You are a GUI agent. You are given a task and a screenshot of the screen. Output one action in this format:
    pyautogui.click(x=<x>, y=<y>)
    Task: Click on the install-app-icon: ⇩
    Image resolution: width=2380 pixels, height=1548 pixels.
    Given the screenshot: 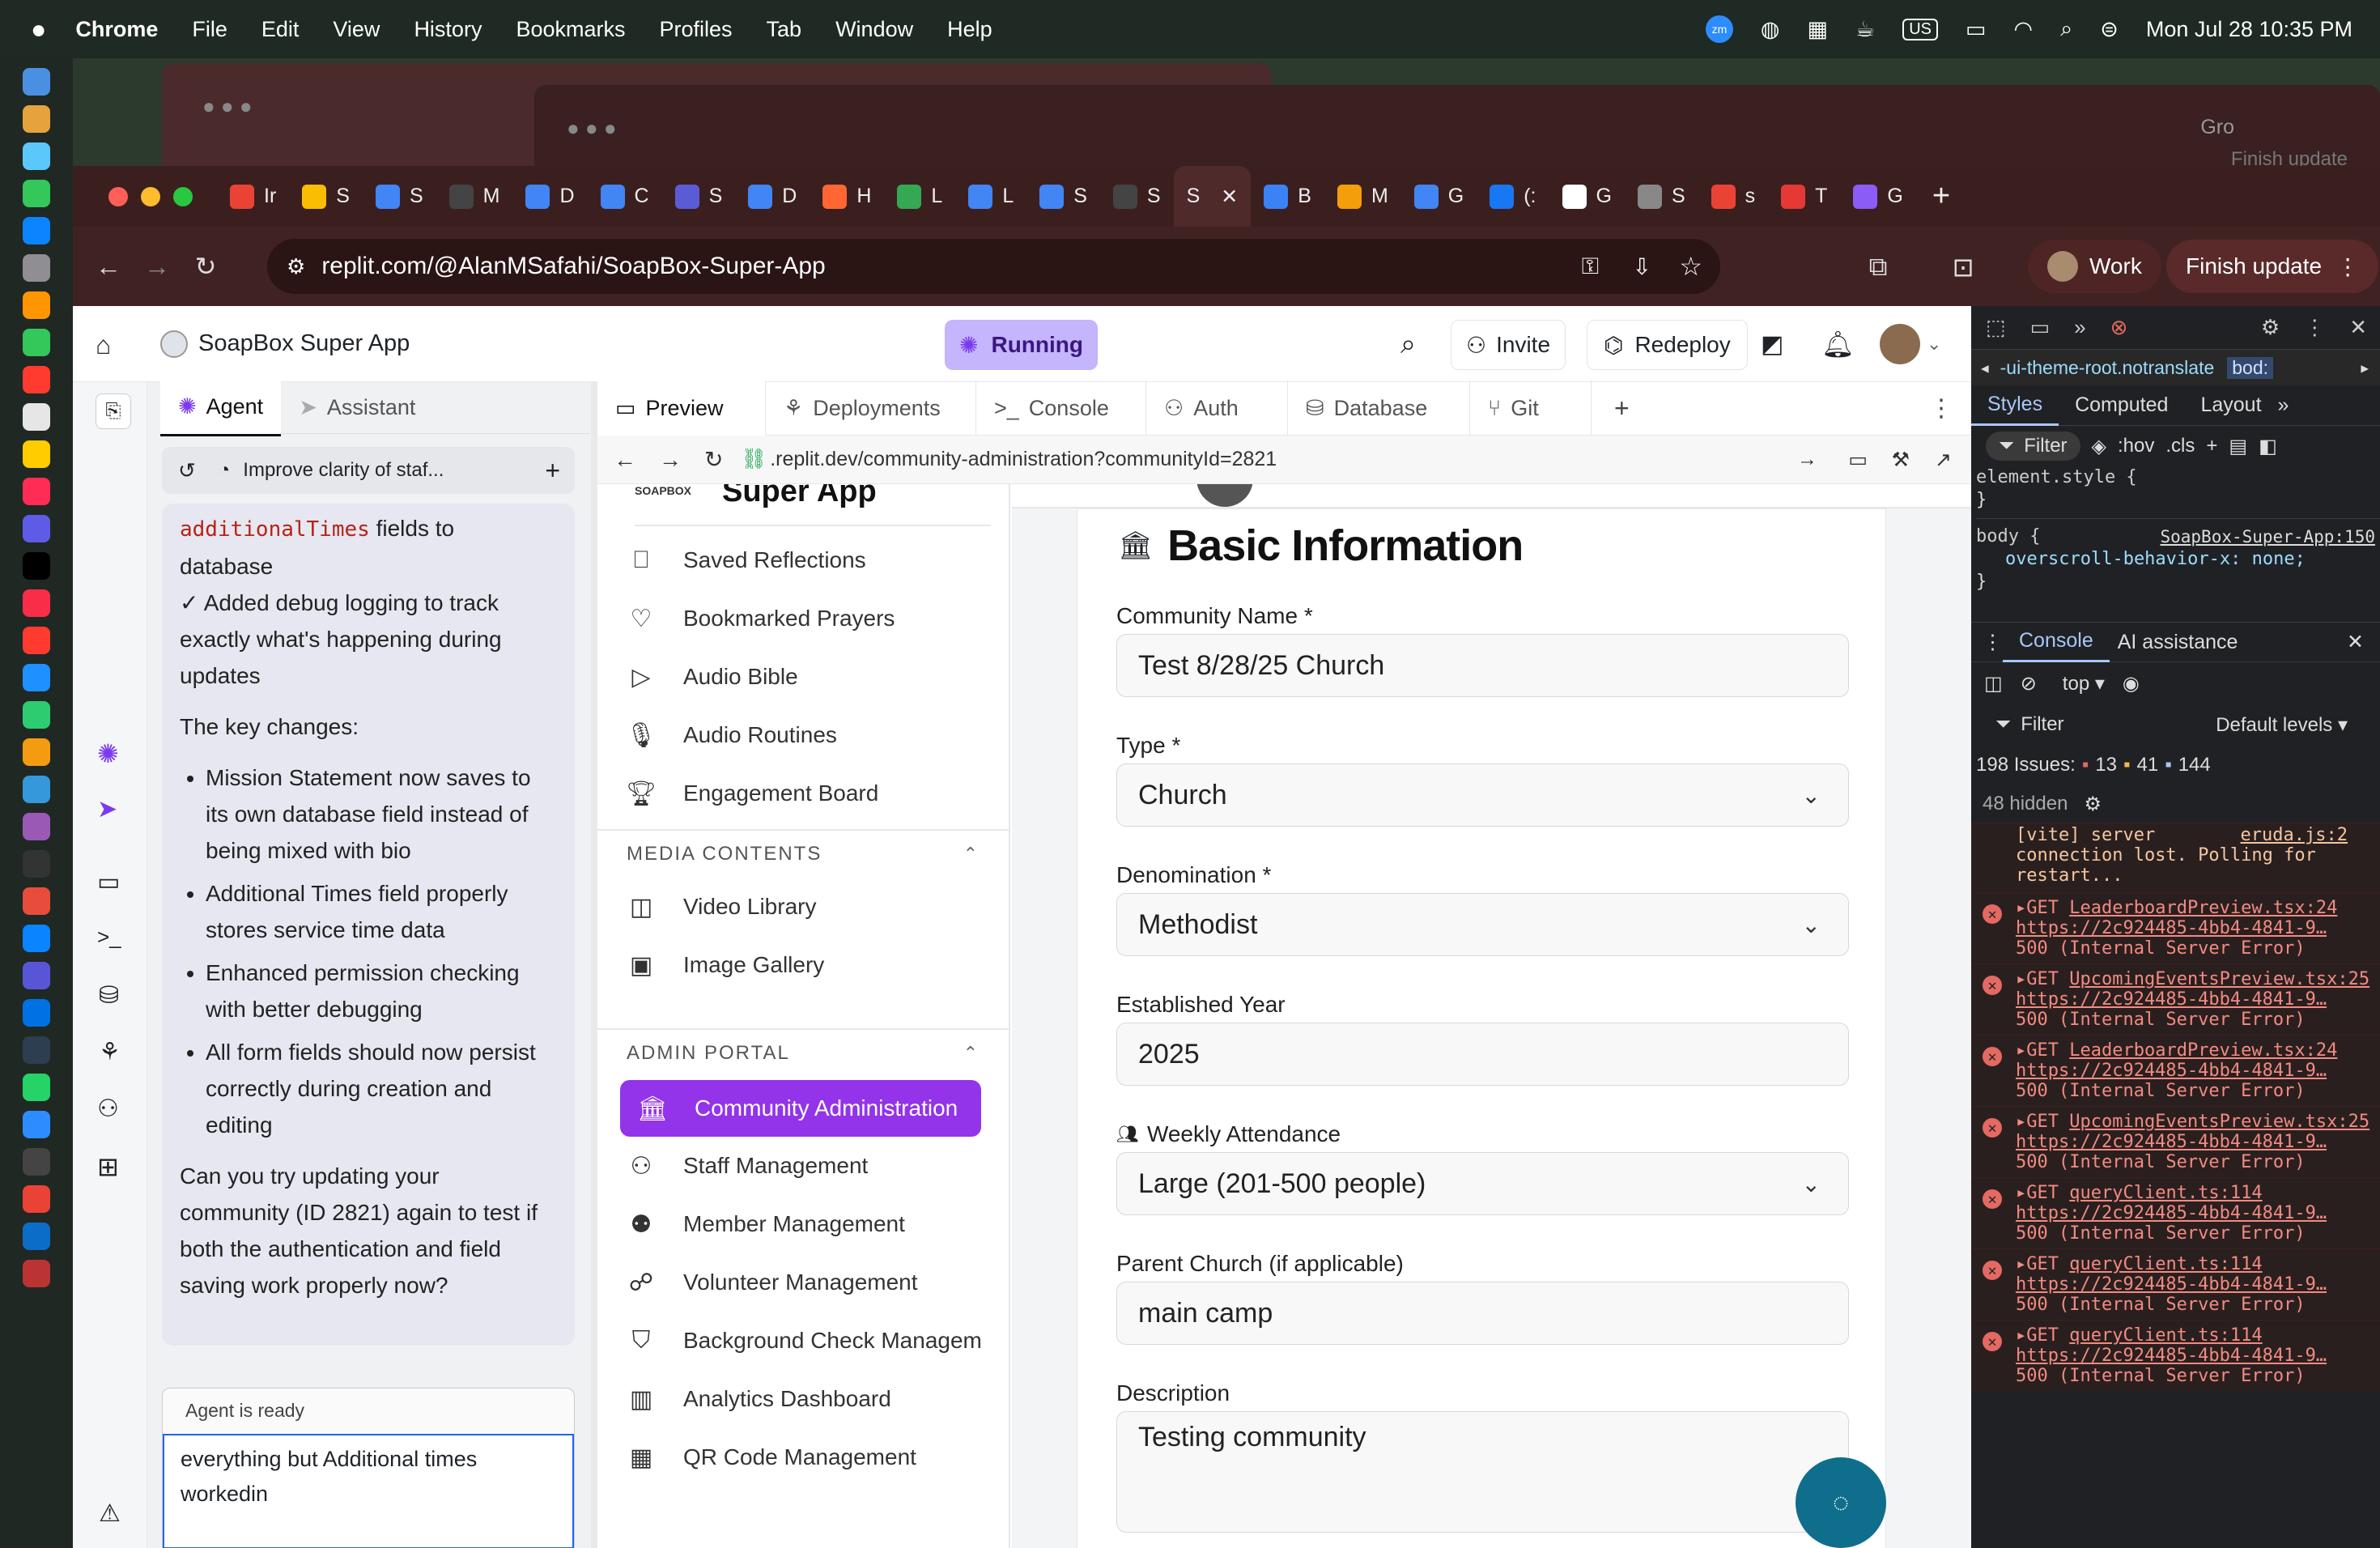 What is the action you would take?
    pyautogui.click(x=1642, y=266)
    